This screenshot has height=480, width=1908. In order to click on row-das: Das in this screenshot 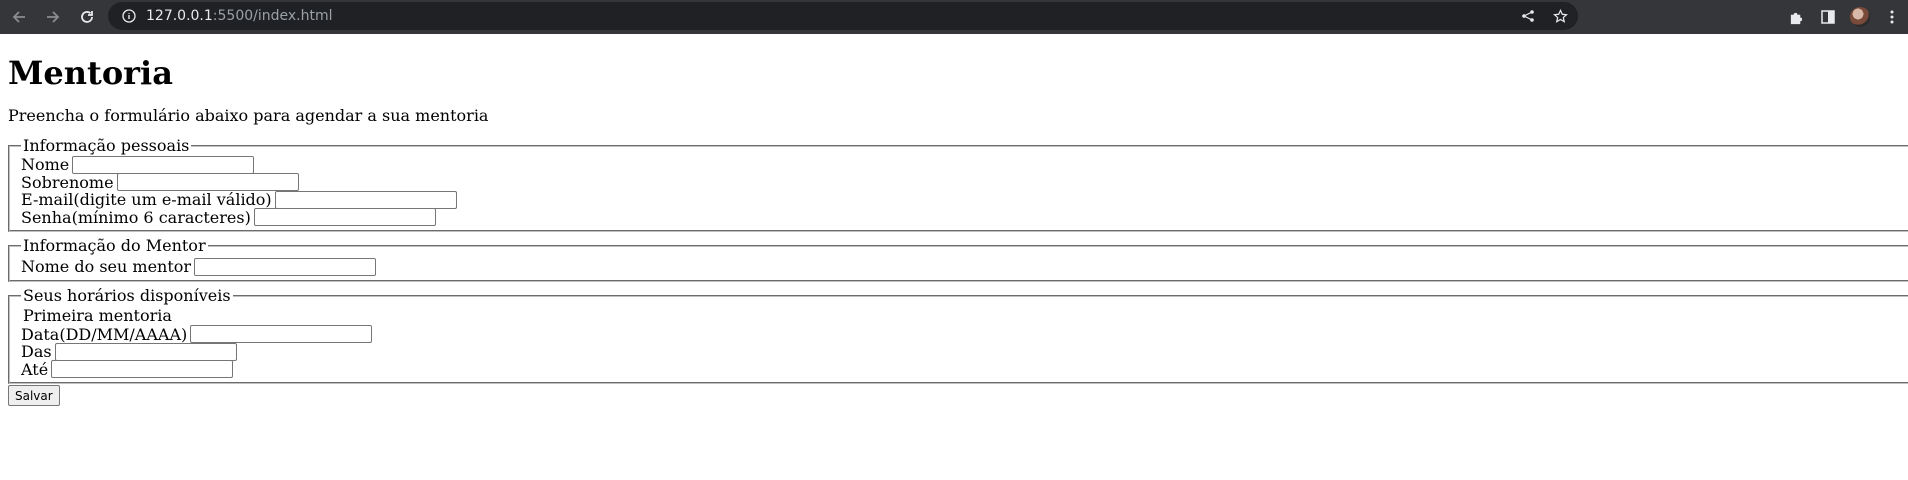, I will do `click(959, 351)`.